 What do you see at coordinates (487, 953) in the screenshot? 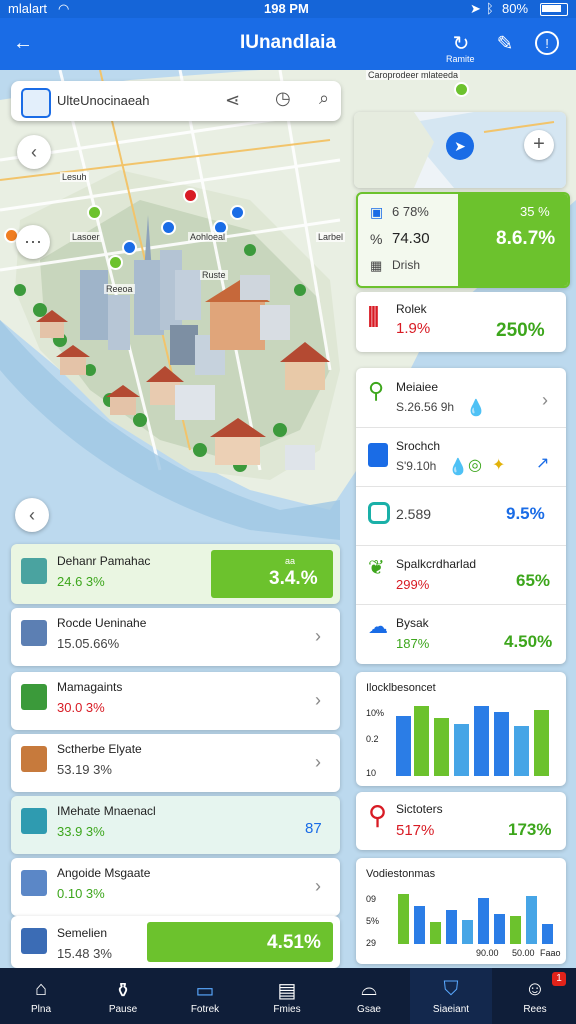
I see `chart-x-label: 90.00` at bounding box center [487, 953].